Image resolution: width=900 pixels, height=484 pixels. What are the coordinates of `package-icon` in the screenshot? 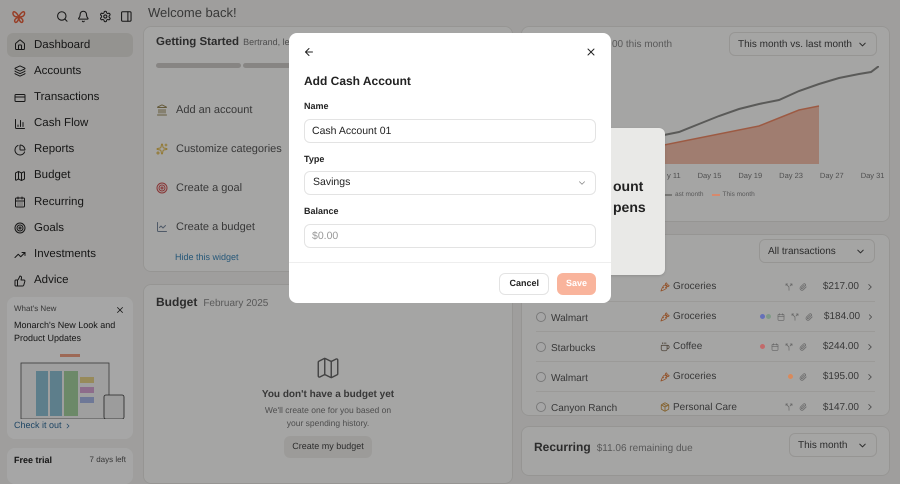 It's located at (665, 407).